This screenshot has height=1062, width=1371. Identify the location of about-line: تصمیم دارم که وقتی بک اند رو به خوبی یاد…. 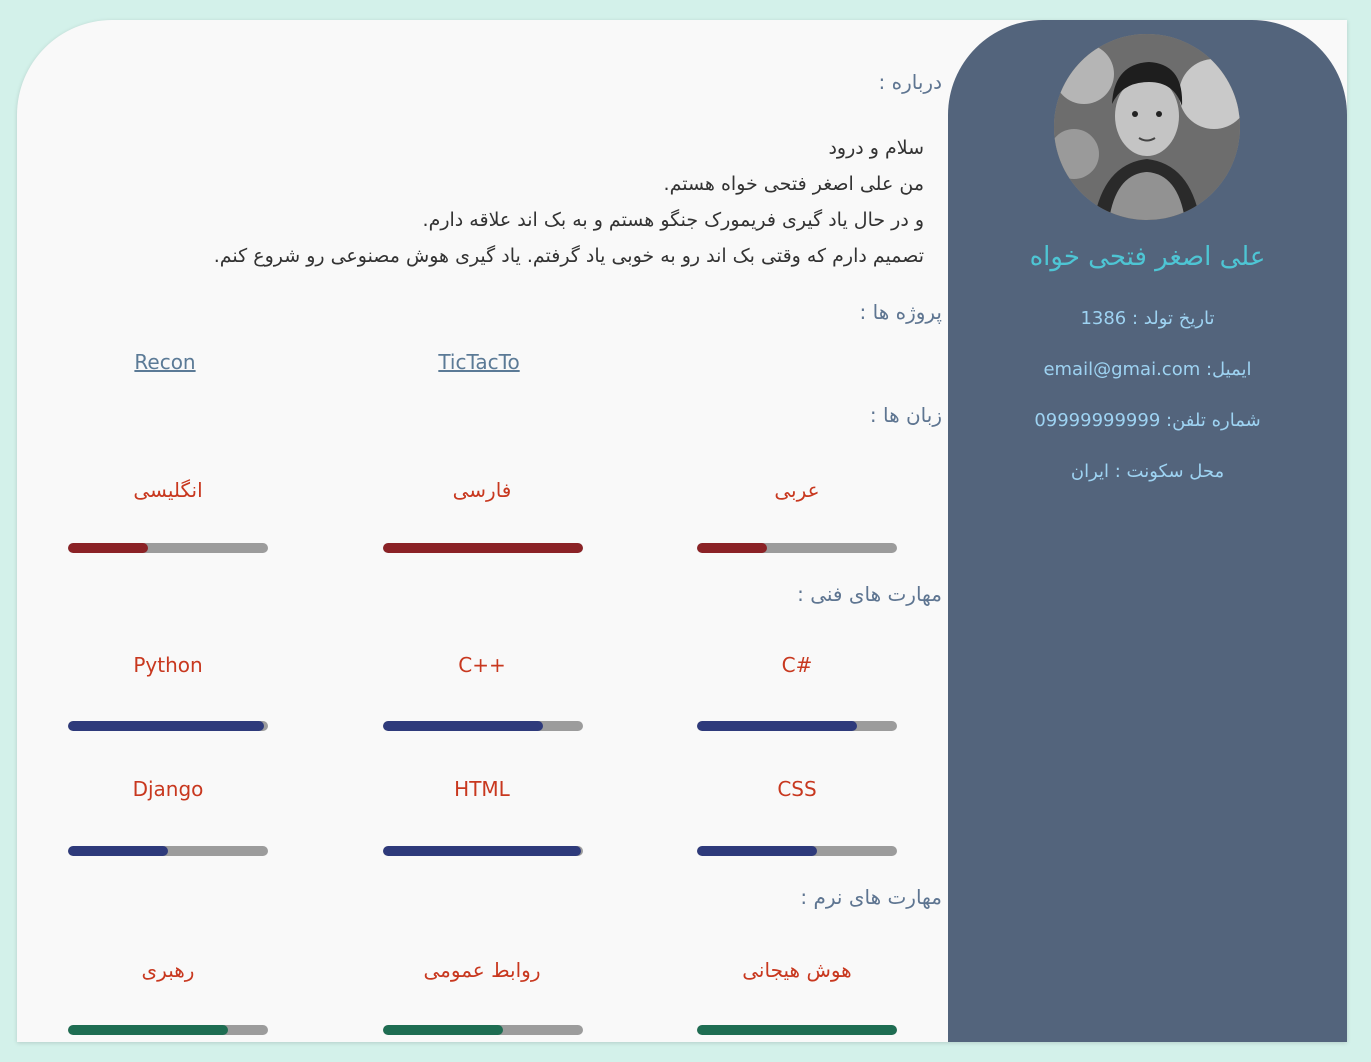
(568, 256).